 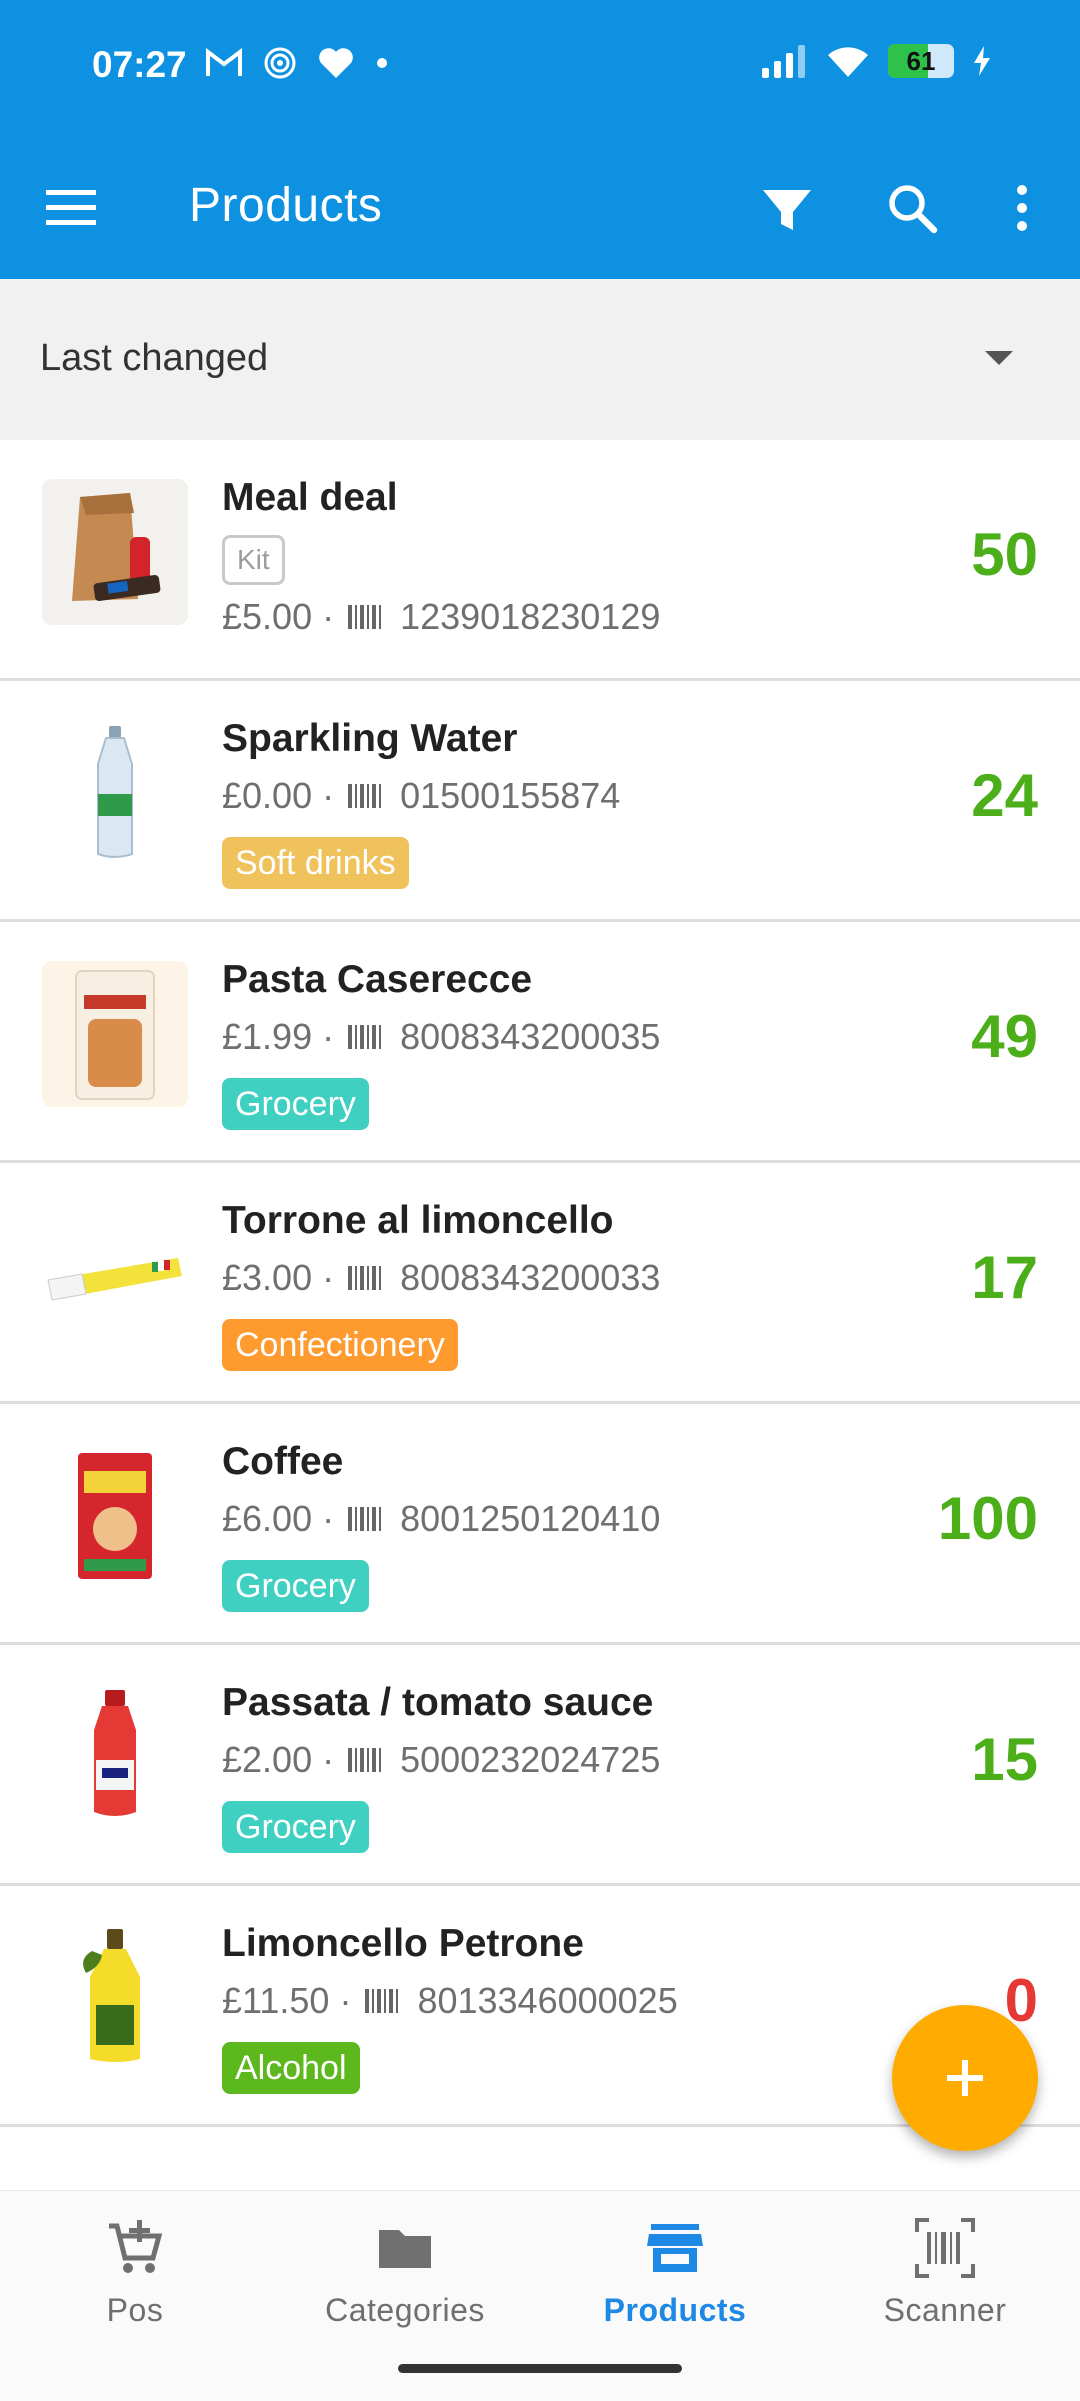 I want to click on product-barcode: 8008343200033, so click(x=530, y=1277).